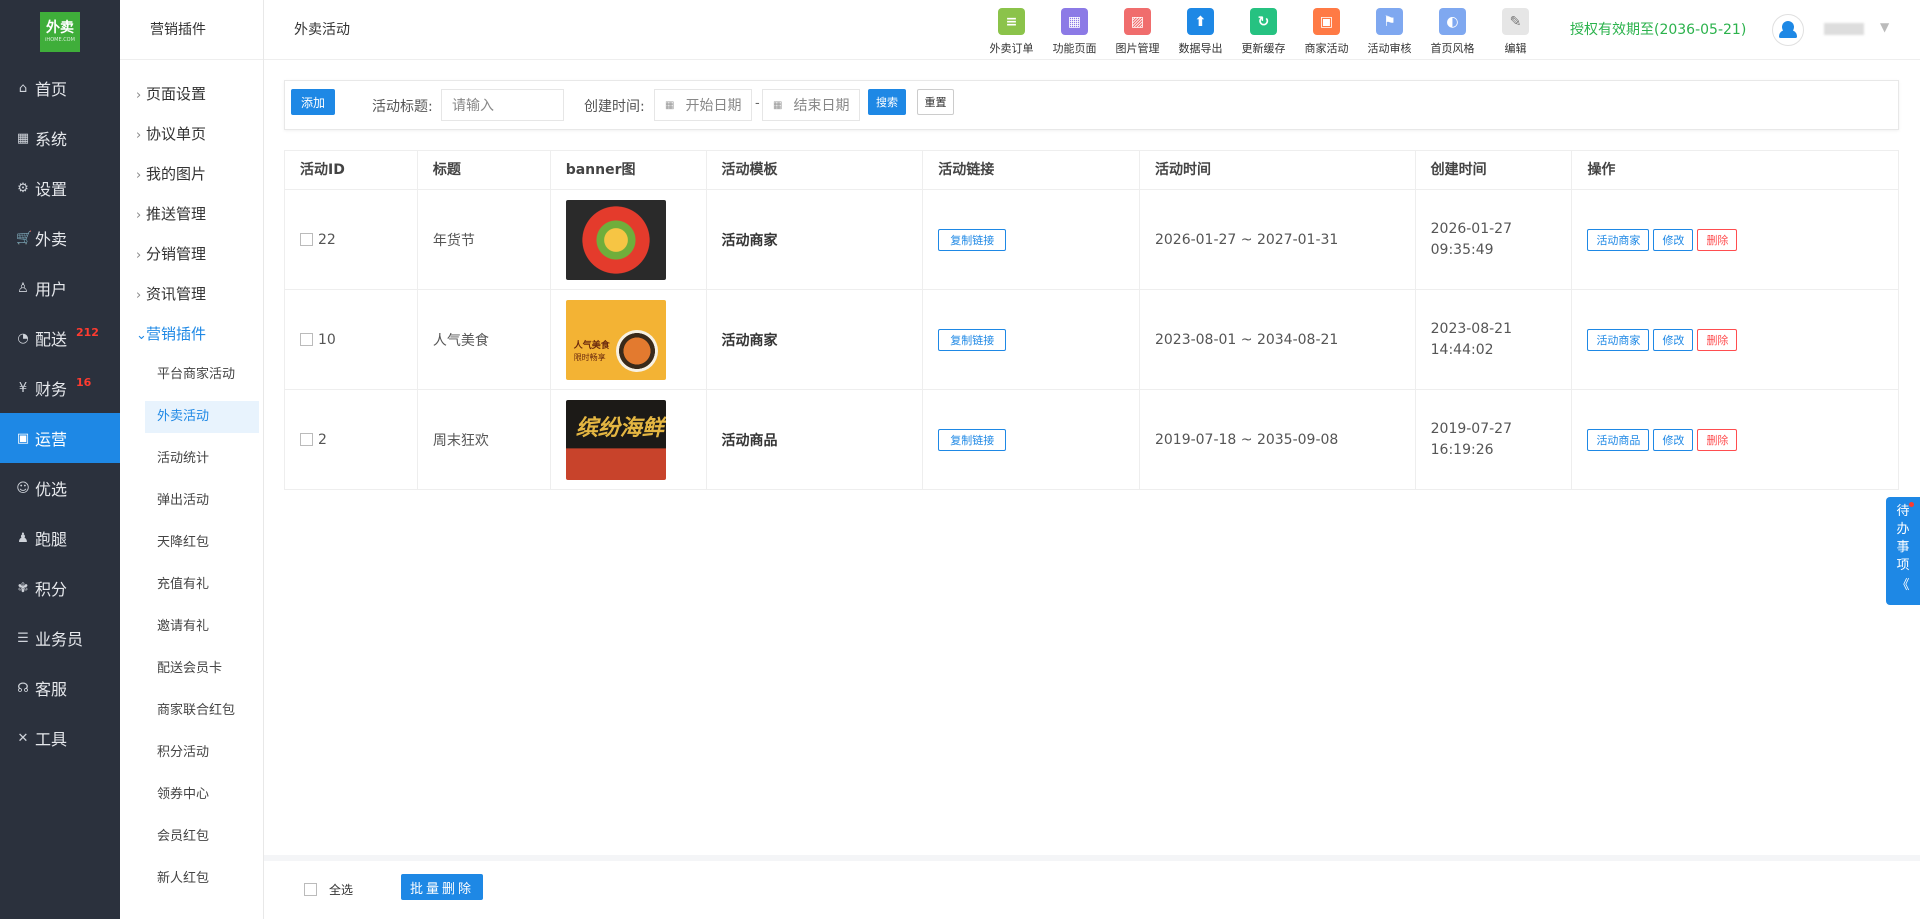 The image size is (1920, 919). Describe the element at coordinates (60, 688) in the screenshot. I see `nav-item-12: ☊ 客服` at that location.